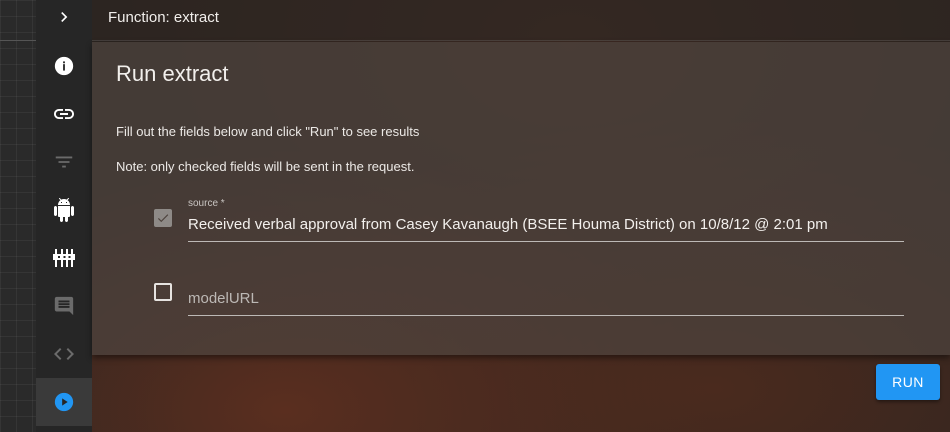  Describe the element at coordinates (18, 40) in the screenshot. I see `grid-divider` at that location.